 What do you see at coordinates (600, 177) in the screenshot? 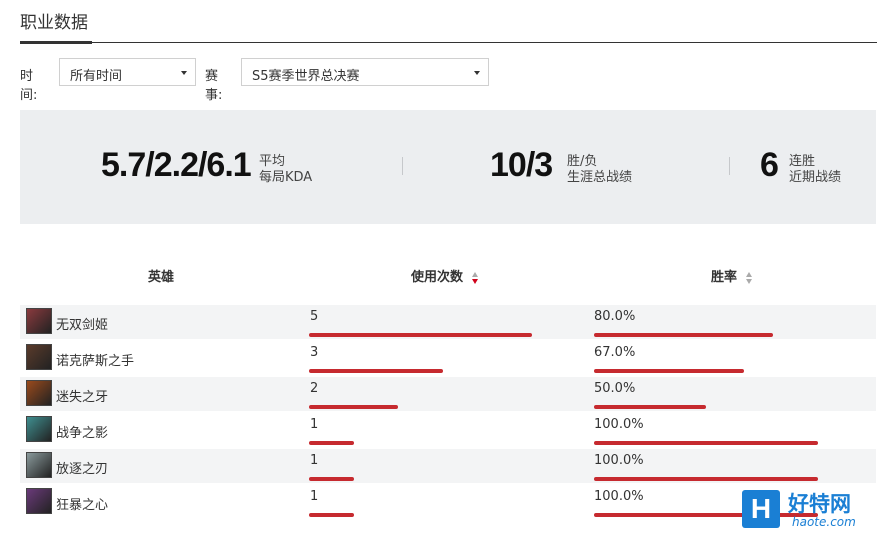
I see `record-label-2: 生涯总战绩` at bounding box center [600, 177].